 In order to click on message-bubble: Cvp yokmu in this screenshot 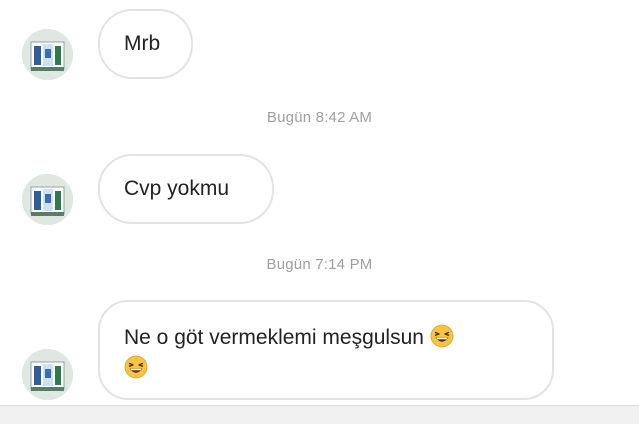, I will do `click(186, 189)`.